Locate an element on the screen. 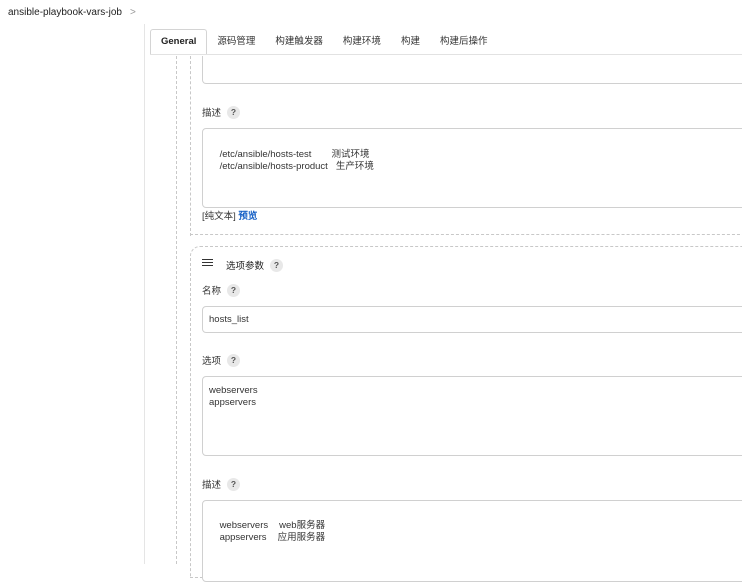  name-input-value: hosts_list is located at coordinates (229, 319).